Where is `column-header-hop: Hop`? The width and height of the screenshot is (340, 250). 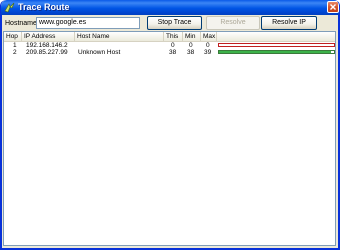 column-header-hop: Hop is located at coordinates (13, 36).